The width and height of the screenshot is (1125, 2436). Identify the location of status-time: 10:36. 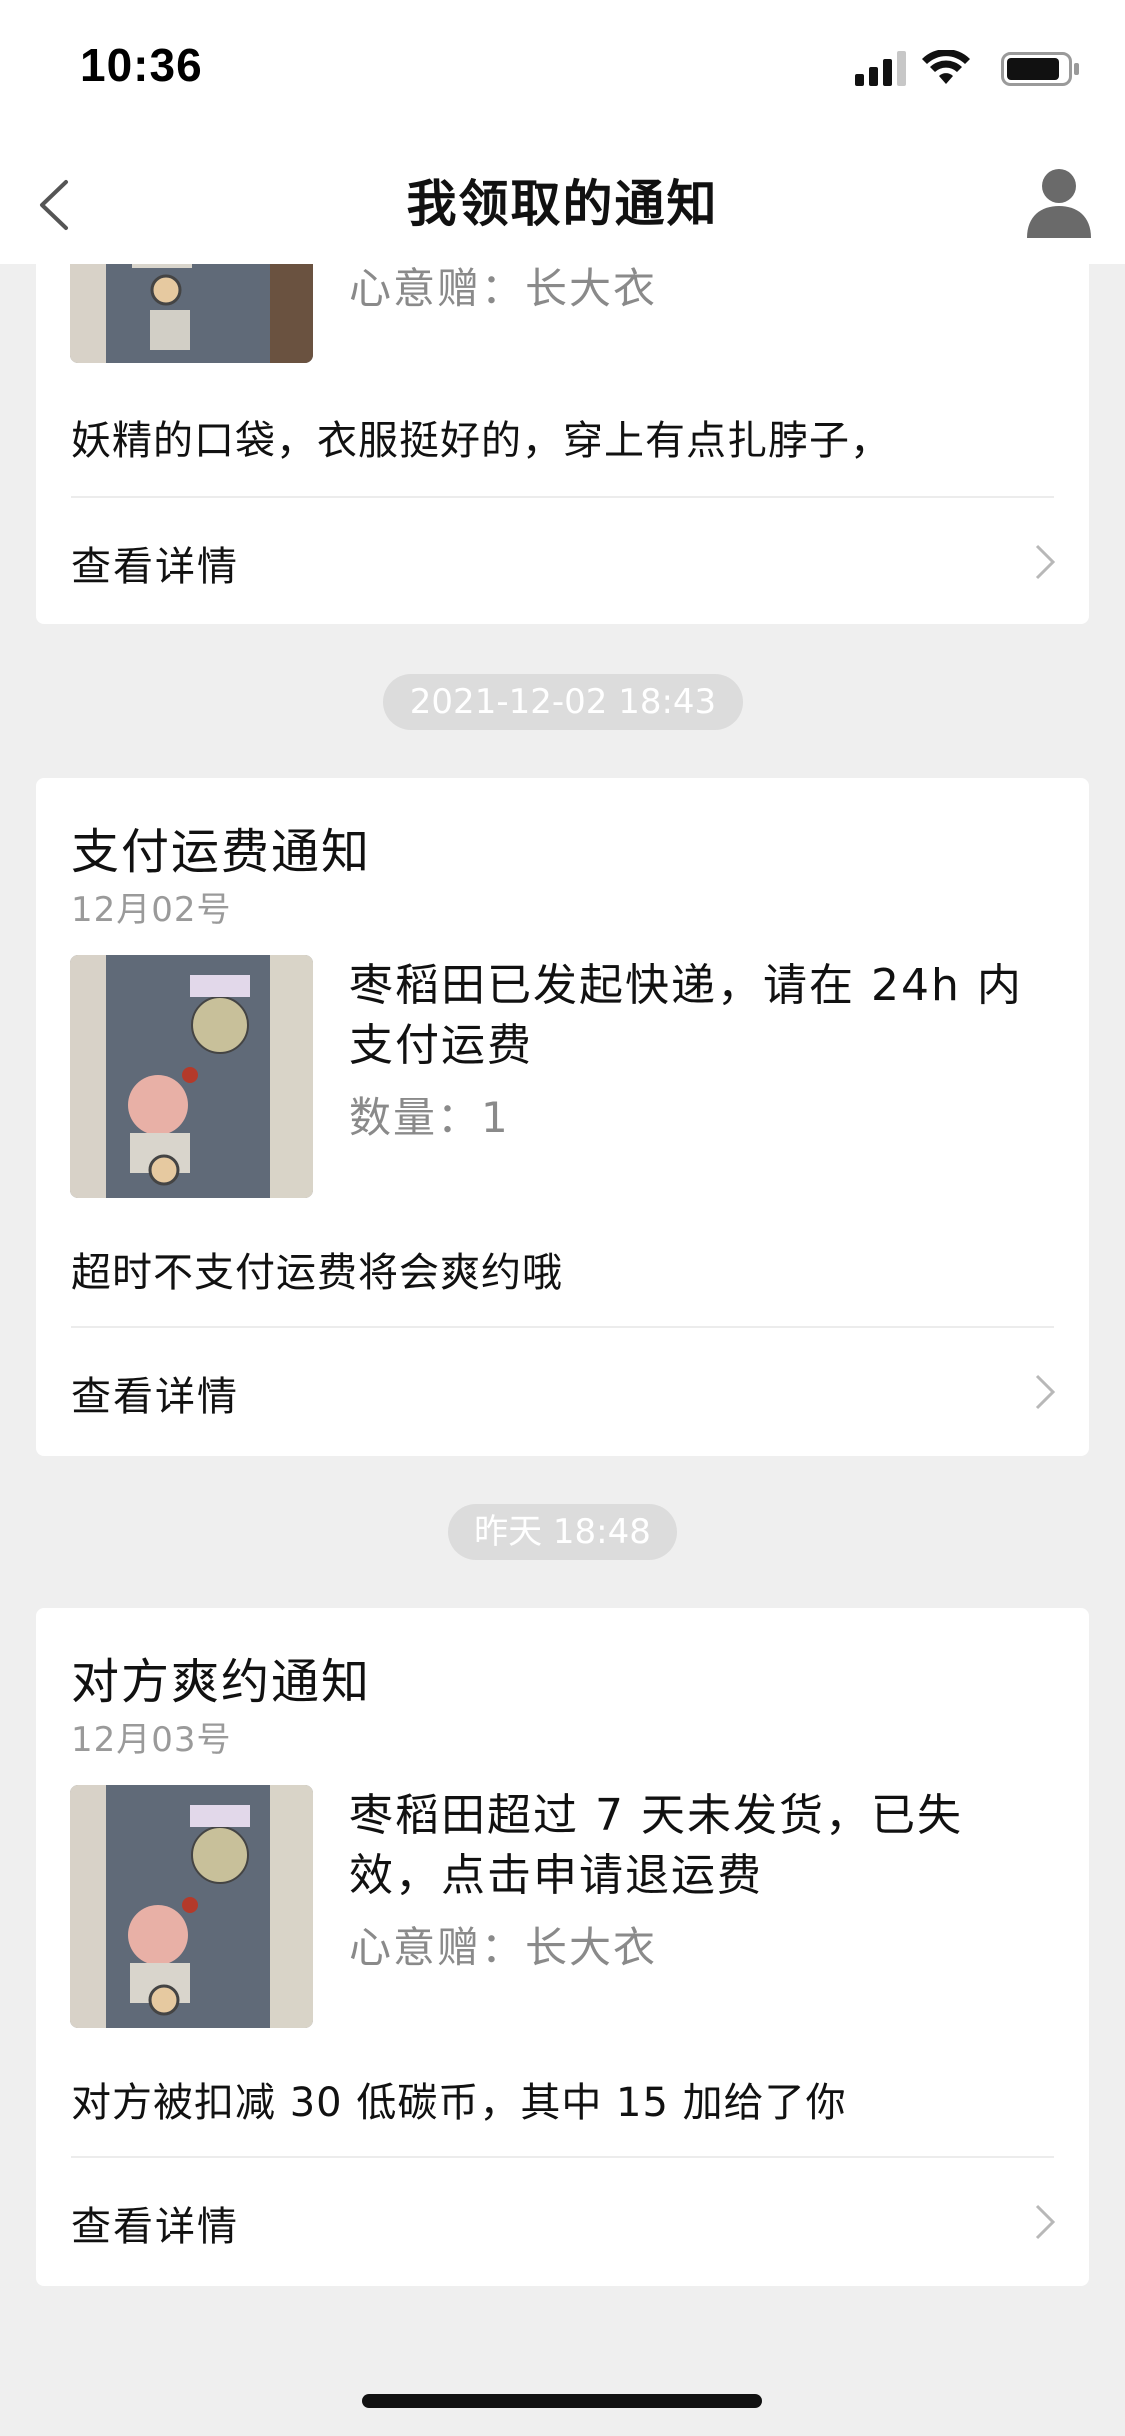
(141, 65).